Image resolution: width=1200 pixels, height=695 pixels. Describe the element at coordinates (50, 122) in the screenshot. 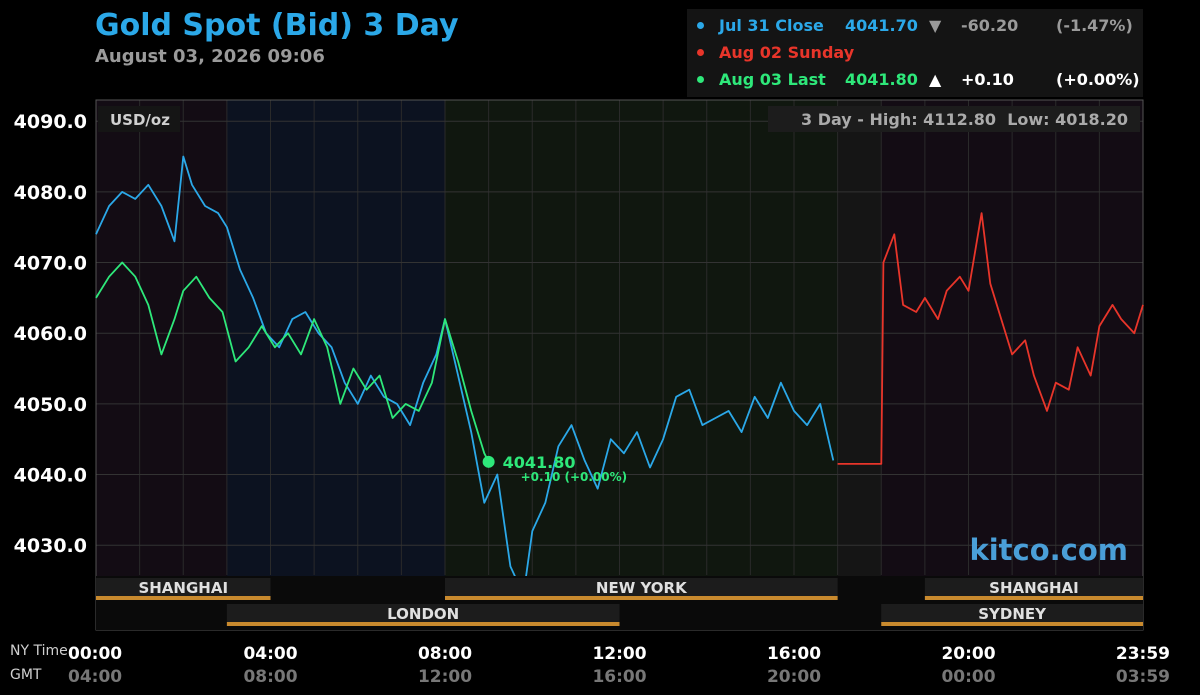

I see `y-tick-label: 4090.0` at that location.